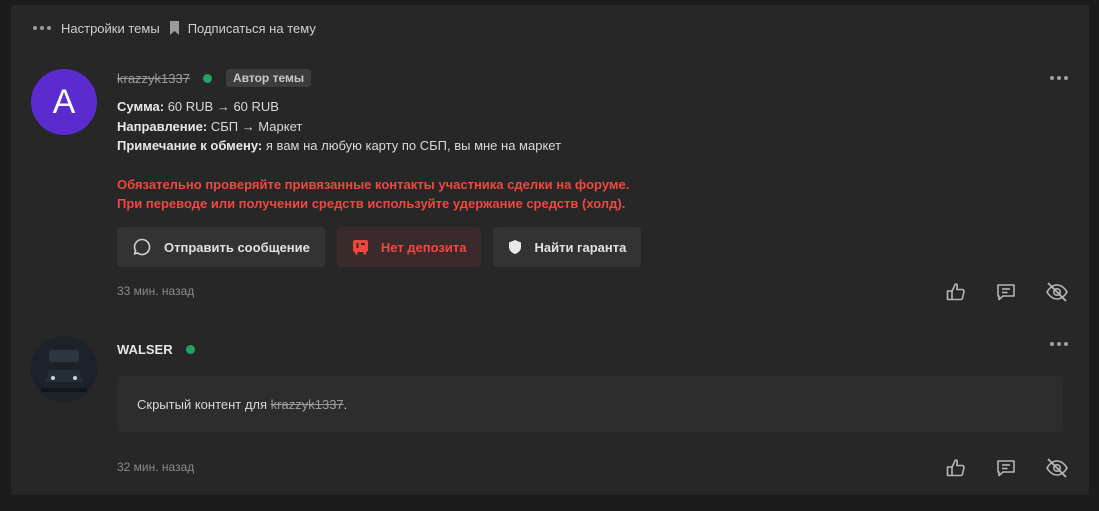 Image resolution: width=1099 pixels, height=511 pixels. What do you see at coordinates (580, 247) in the screenshot?
I see `find-guarantor-label: Найти гаранта` at bounding box center [580, 247].